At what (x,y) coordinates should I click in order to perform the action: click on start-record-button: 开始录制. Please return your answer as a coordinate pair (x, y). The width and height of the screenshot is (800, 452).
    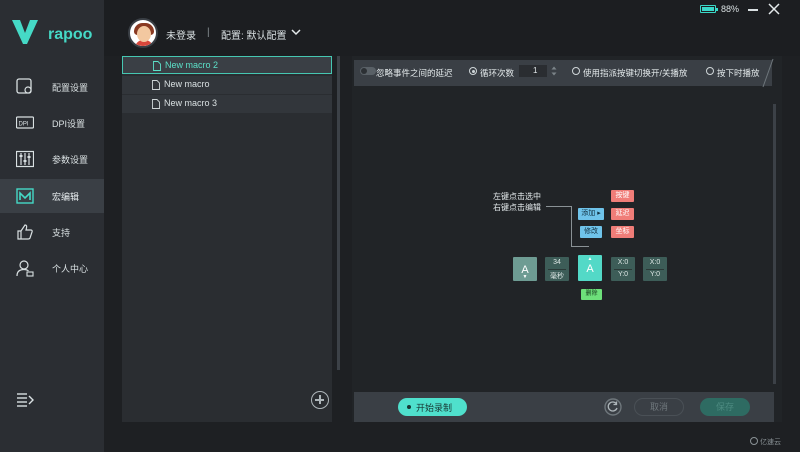
    Looking at the image, I should click on (432, 407).